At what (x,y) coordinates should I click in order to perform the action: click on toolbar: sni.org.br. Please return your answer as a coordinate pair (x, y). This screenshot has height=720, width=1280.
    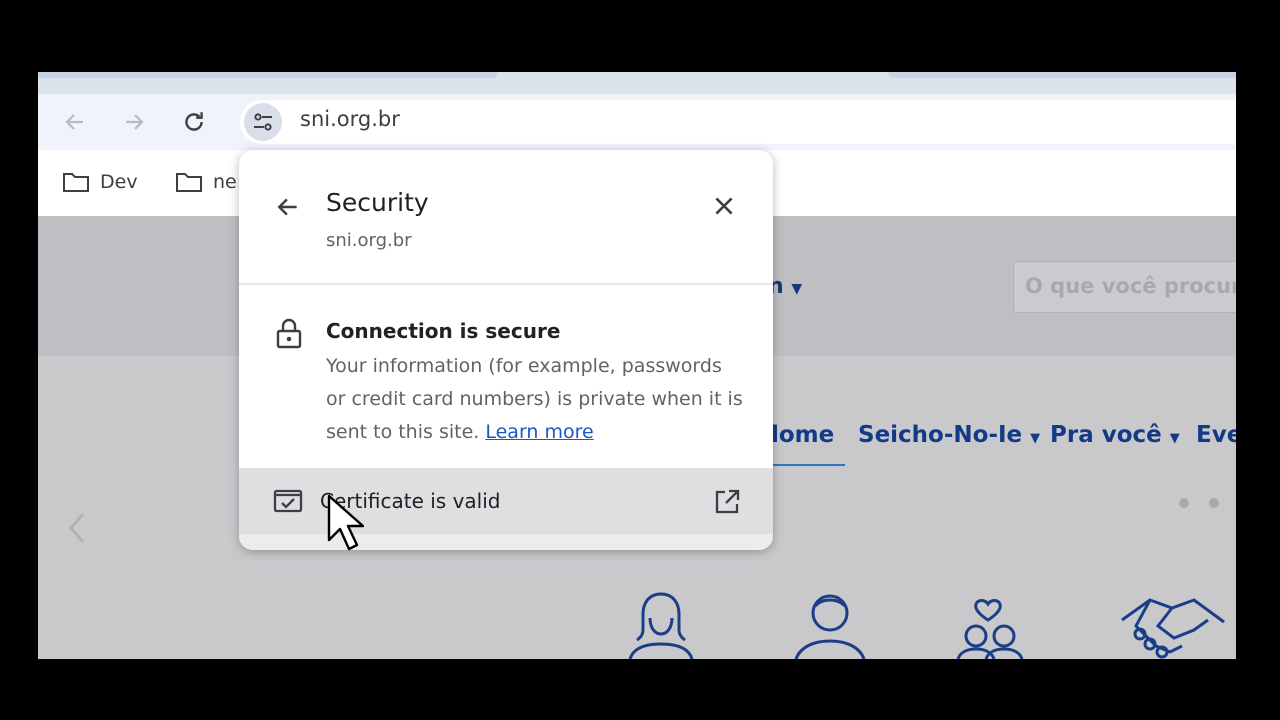
    Looking at the image, I should click on (637, 122).